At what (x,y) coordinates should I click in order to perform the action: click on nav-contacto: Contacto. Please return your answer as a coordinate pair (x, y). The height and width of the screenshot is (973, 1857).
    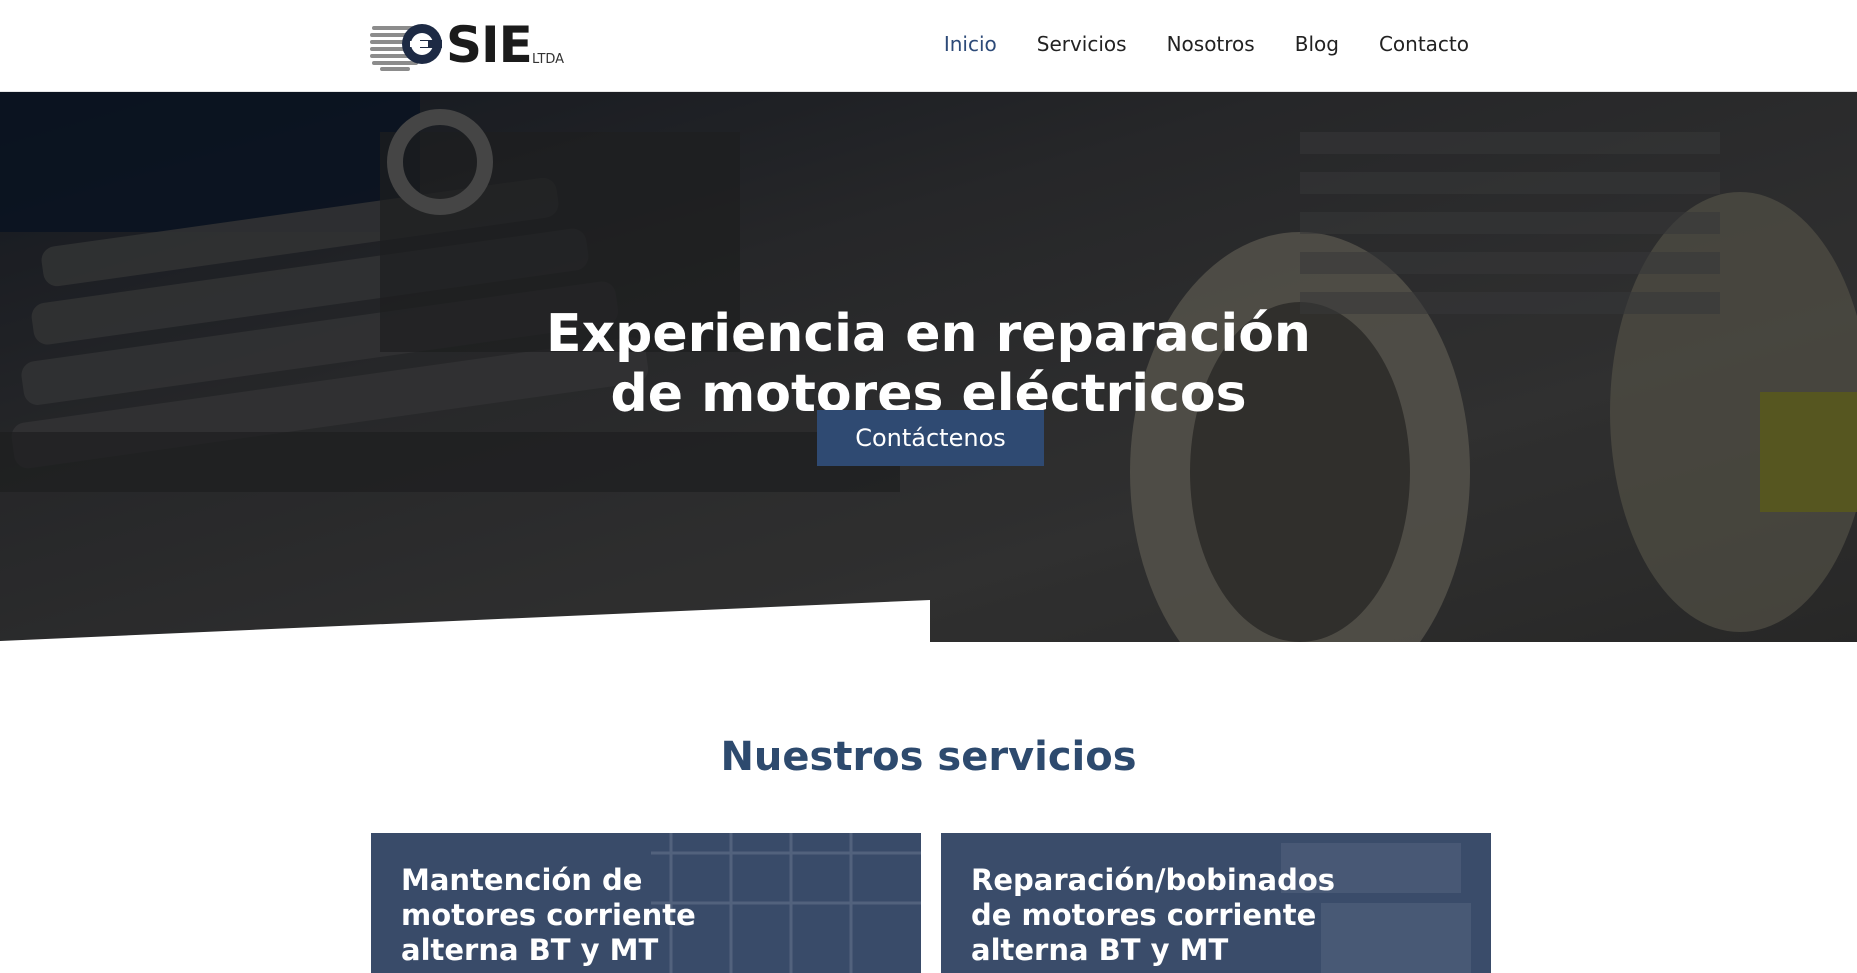
    Looking at the image, I should click on (1424, 44).